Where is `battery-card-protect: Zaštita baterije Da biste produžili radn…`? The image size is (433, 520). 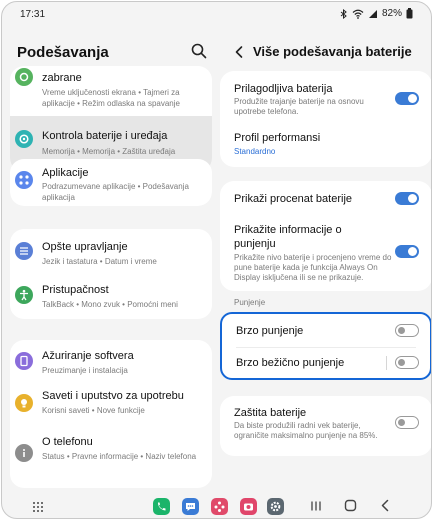 battery-card-protect: Zaštita baterije Da biste produžili radn… is located at coordinates (325, 426).